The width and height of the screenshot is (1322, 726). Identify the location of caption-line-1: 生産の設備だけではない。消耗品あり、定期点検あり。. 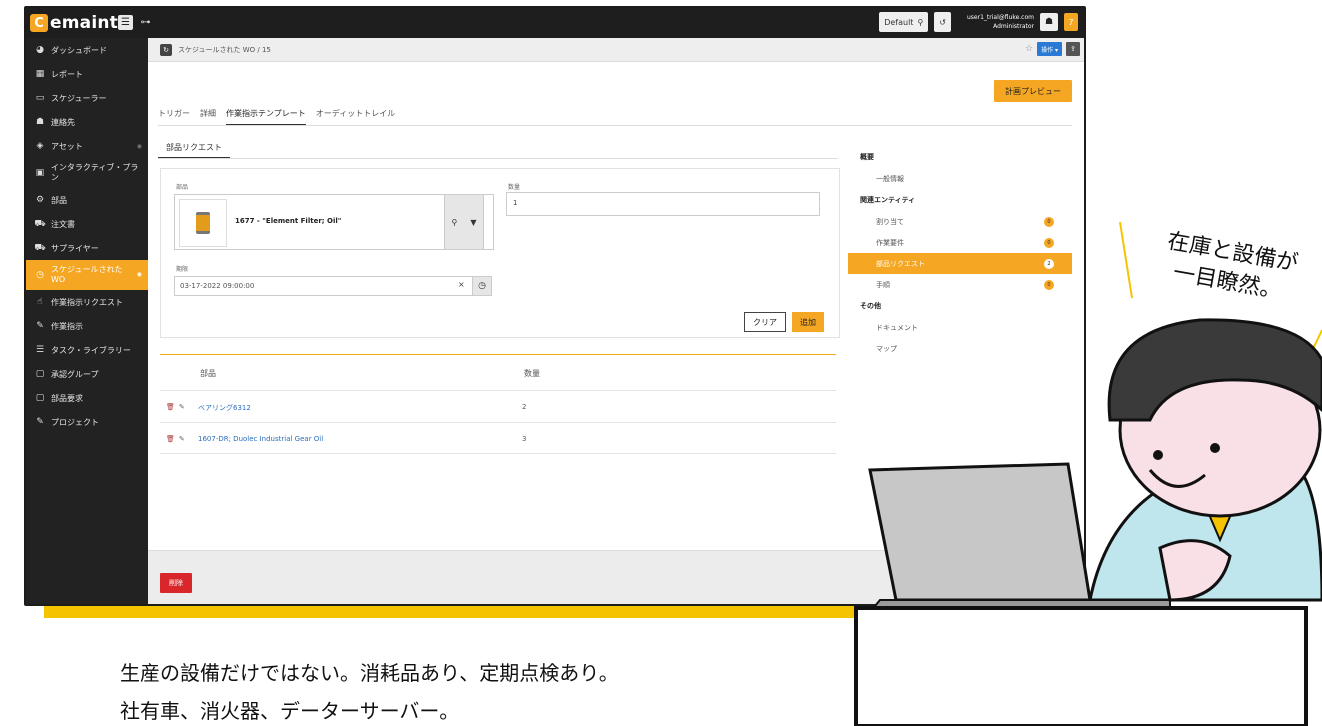
(369, 673).